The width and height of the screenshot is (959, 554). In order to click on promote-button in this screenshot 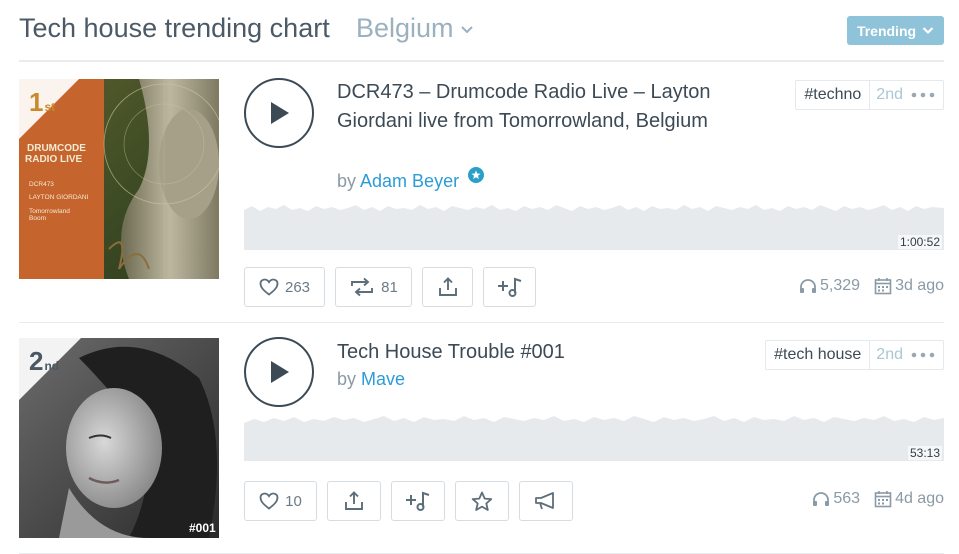, I will do `click(546, 501)`.